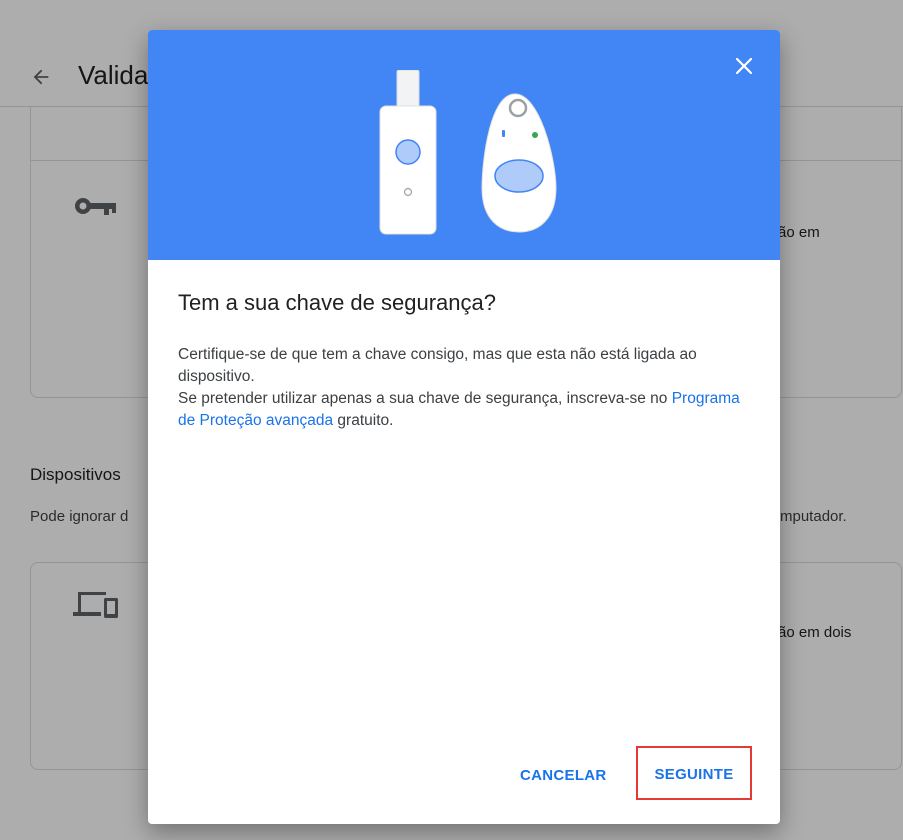 This screenshot has height=840, width=903. What do you see at coordinates (363, 420) in the screenshot?
I see `body-text: gratuito.` at bounding box center [363, 420].